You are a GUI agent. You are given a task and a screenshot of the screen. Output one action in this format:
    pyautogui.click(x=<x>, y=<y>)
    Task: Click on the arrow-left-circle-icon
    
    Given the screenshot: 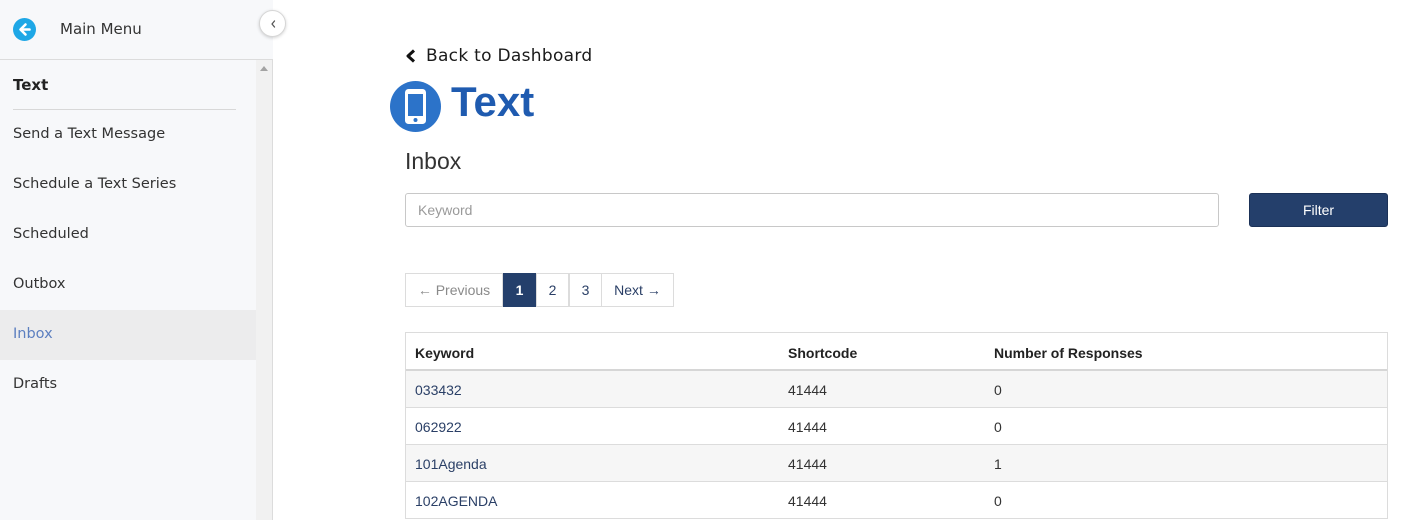 What is the action you would take?
    pyautogui.click(x=24, y=29)
    